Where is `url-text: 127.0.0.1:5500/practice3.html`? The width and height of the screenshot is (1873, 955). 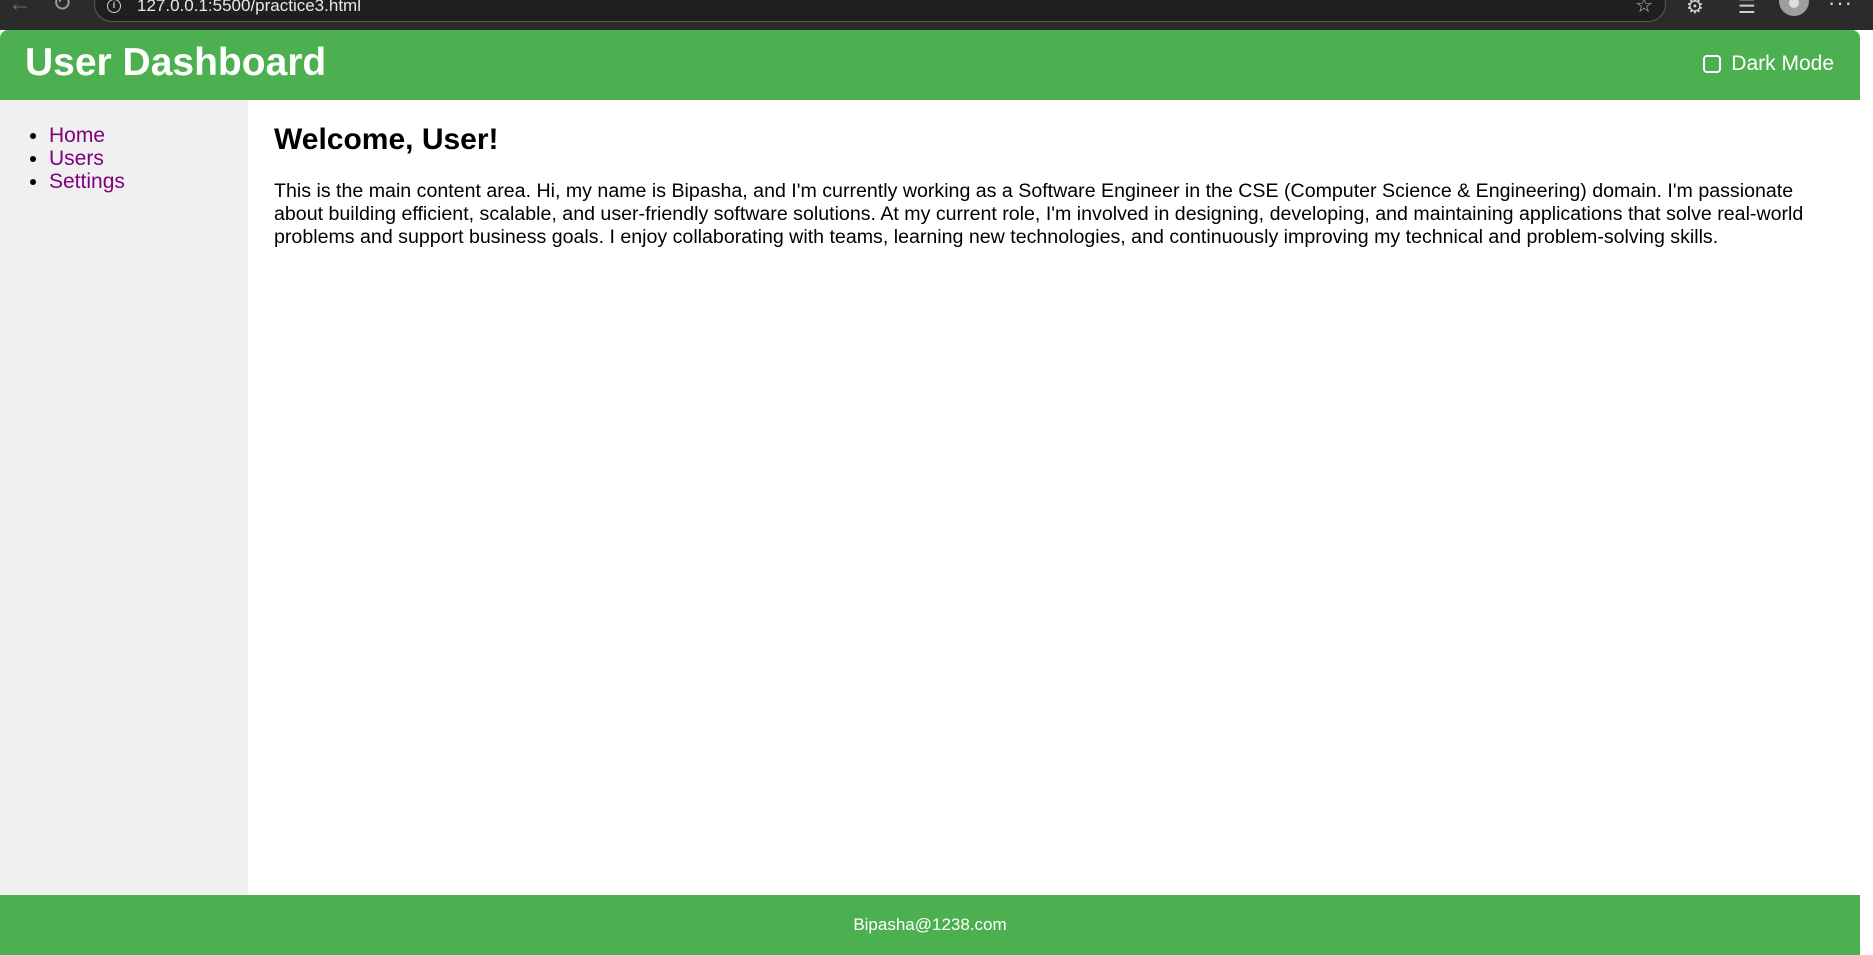 url-text: 127.0.0.1:5500/practice3.html is located at coordinates (249, 8).